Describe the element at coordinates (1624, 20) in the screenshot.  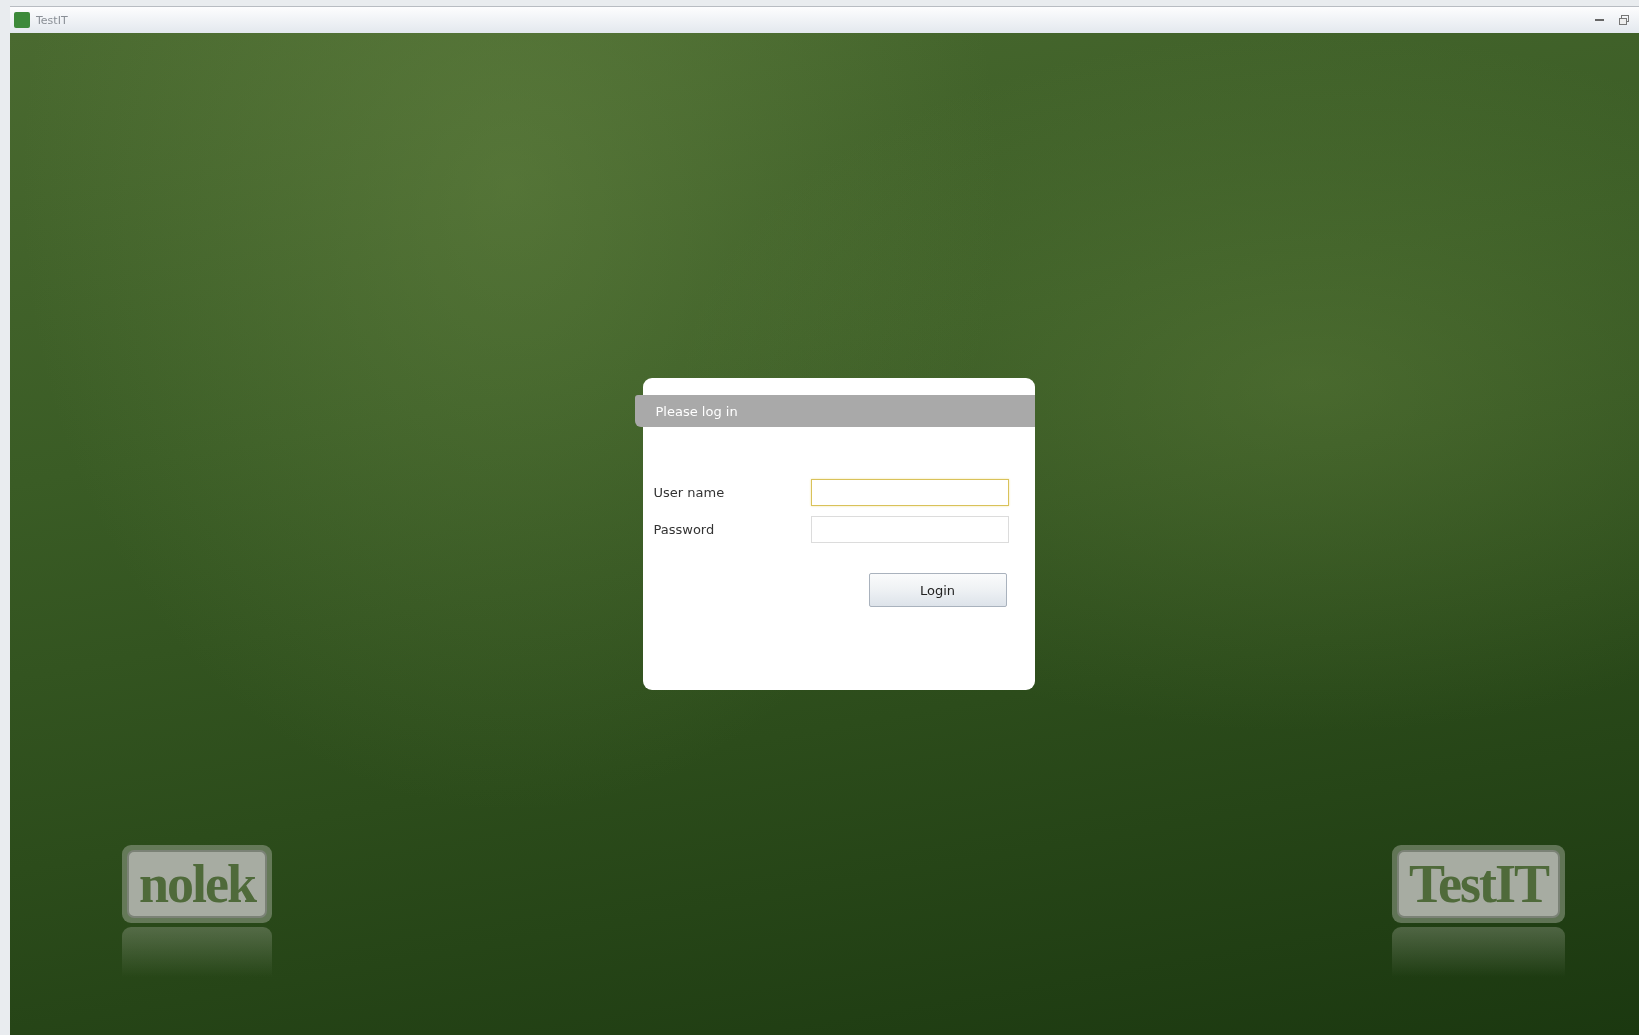
I see `restore-icon` at that location.